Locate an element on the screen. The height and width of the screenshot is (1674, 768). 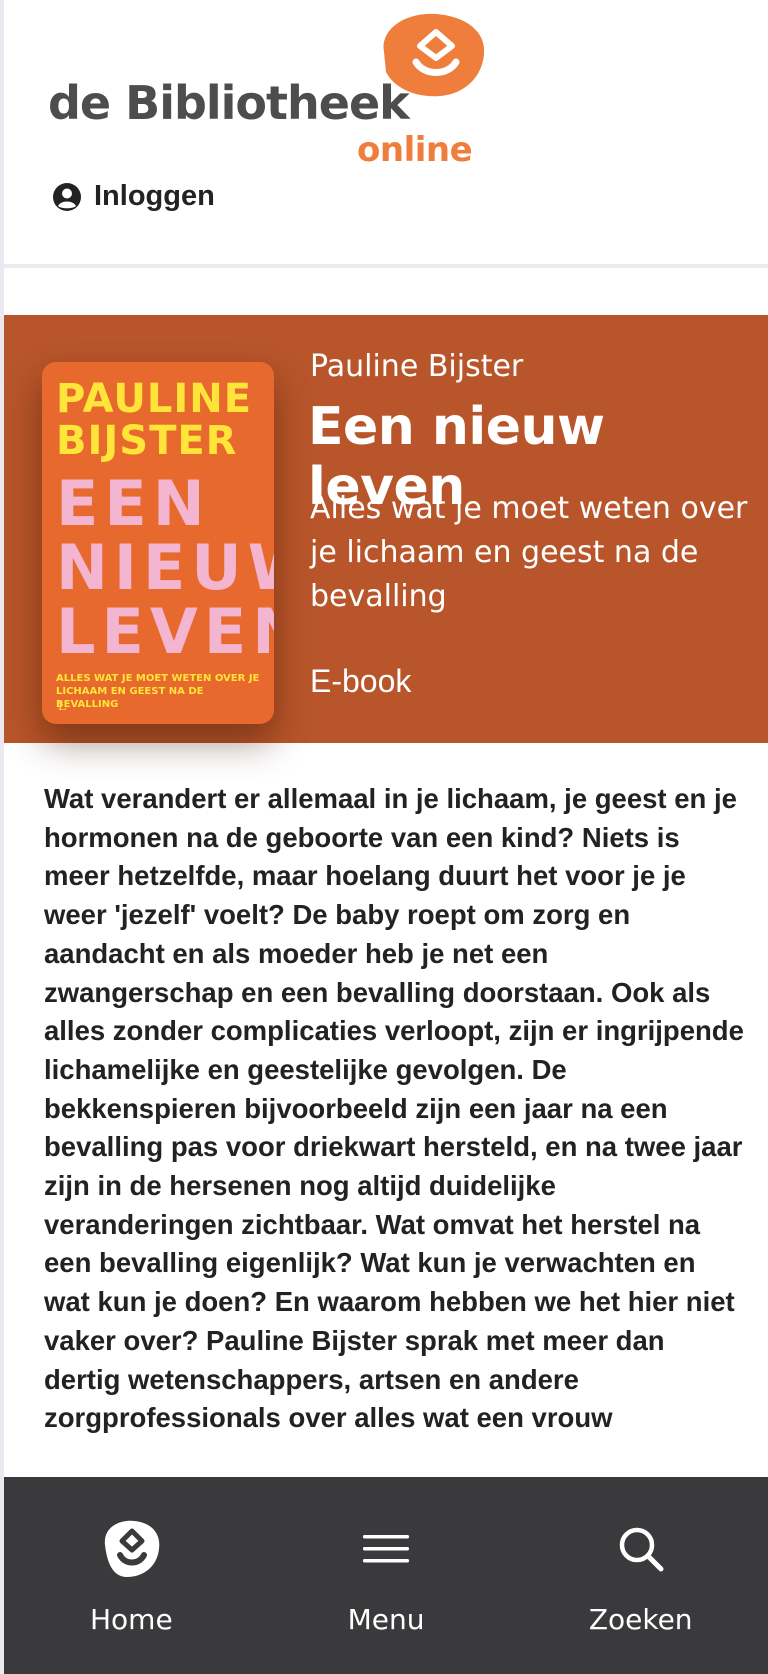
cover-title: EEN NIEUW LEVEN is located at coordinates (165, 567).